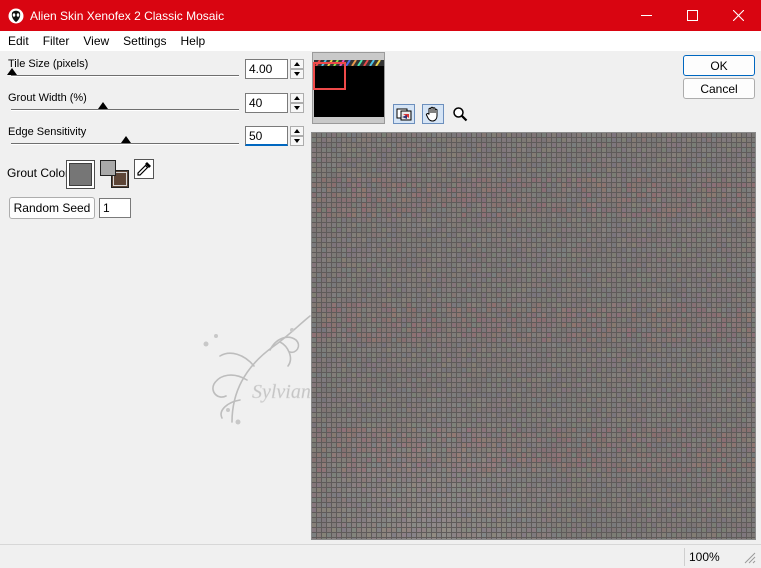 Image resolution: width=761 pixels, height=568 pixels. What do you see at coordinates (750, 558) in the screenshot?
I see `resize-grip-icon` at bounding box center [750, 558].